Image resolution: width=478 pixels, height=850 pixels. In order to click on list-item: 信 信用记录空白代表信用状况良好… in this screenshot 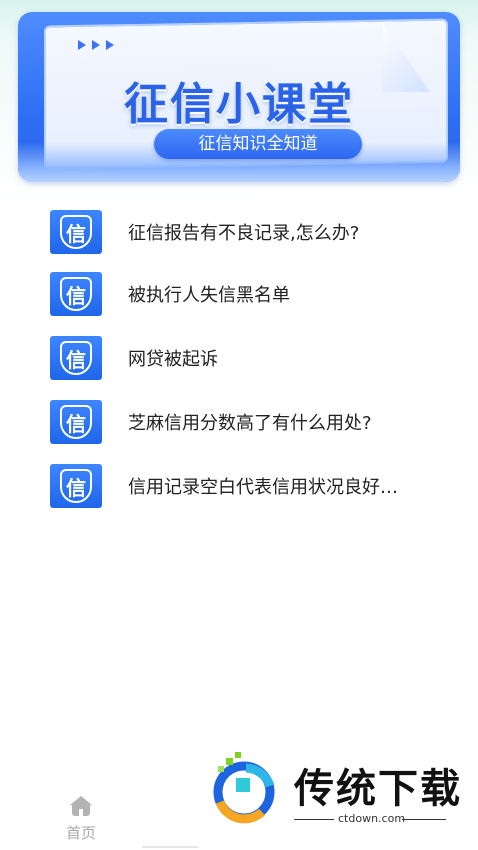, I will do `click(250, 486)`.